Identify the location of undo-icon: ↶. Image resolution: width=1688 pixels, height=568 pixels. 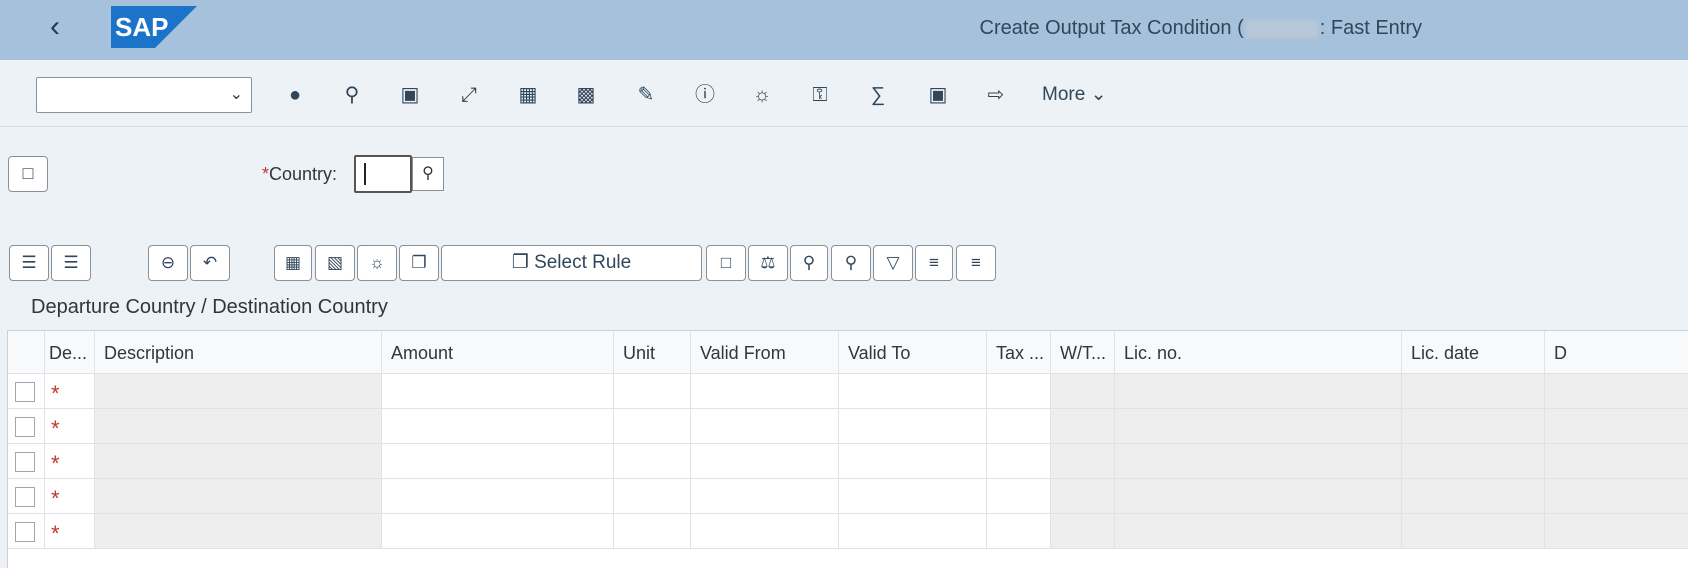
(210, 263).